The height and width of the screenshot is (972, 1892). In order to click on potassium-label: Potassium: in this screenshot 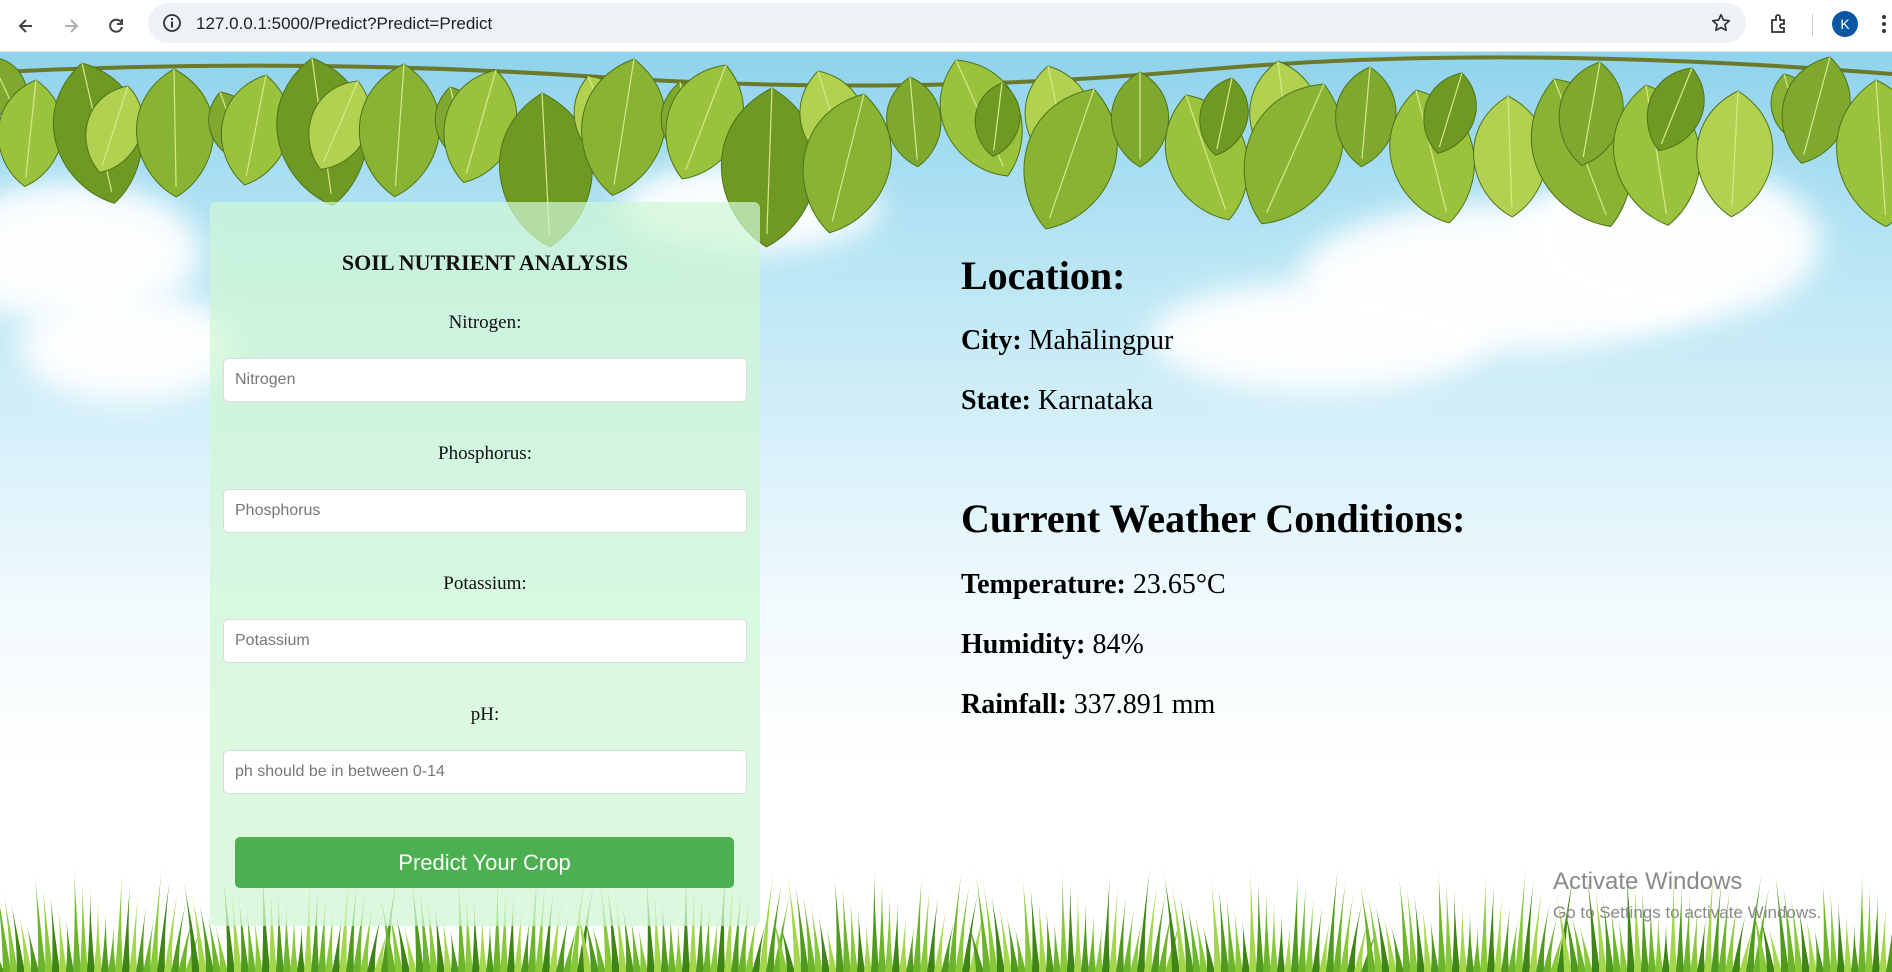, I will do `click(485, 583)`.